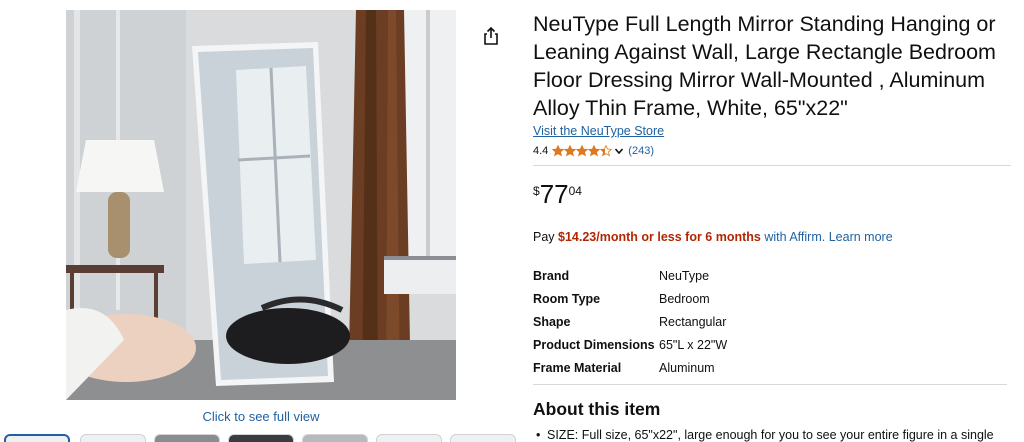  What do you see at coordinates (630, 367) in the screenshot?
I see `table-row: Frame Material Aluminum` at bounding box center [630, 367].